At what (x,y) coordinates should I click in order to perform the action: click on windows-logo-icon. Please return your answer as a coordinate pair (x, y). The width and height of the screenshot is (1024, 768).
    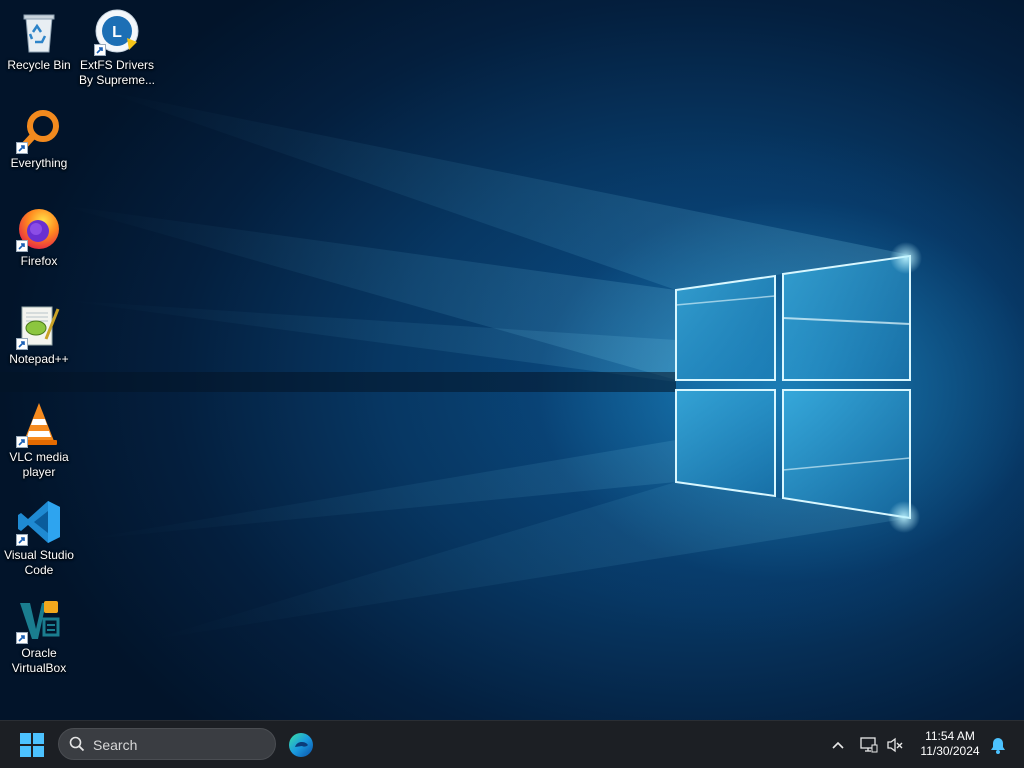
    Looking at the image, I should click on (32, 745).